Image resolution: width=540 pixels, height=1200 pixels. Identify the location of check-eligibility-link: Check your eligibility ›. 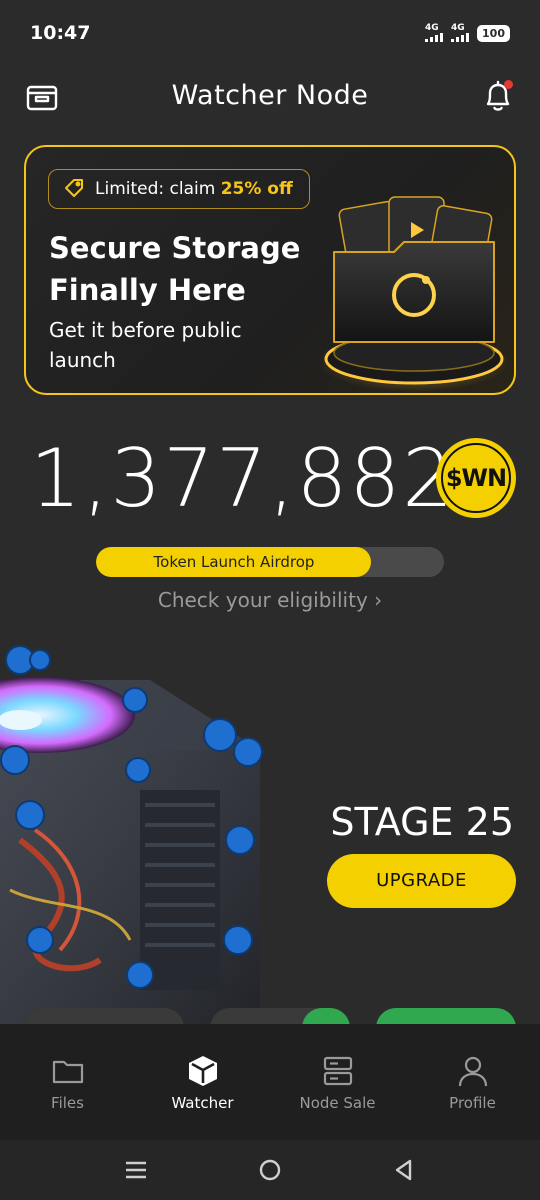
(270, 600).